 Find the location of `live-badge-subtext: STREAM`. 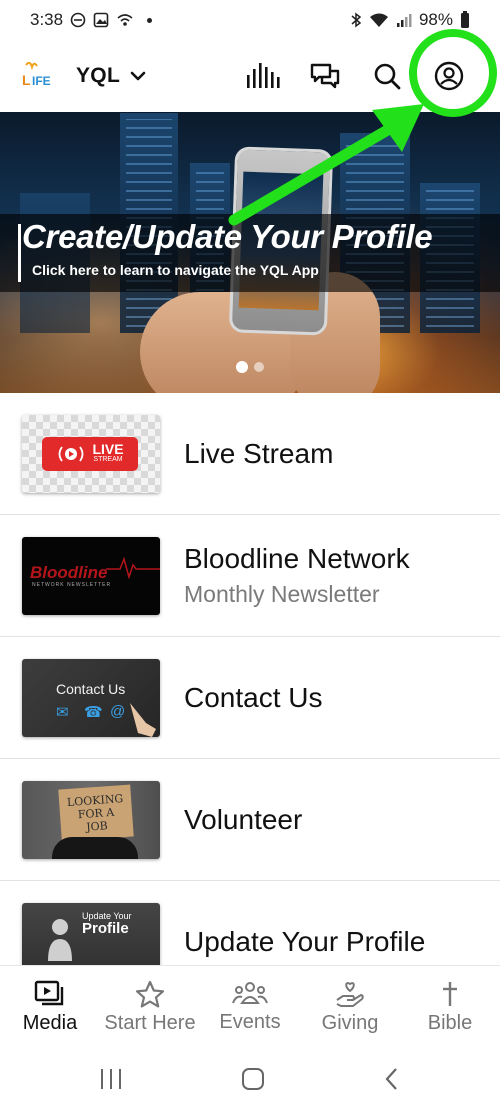

live-badge-subtext: STREAM is located at coordinates (108, 459).